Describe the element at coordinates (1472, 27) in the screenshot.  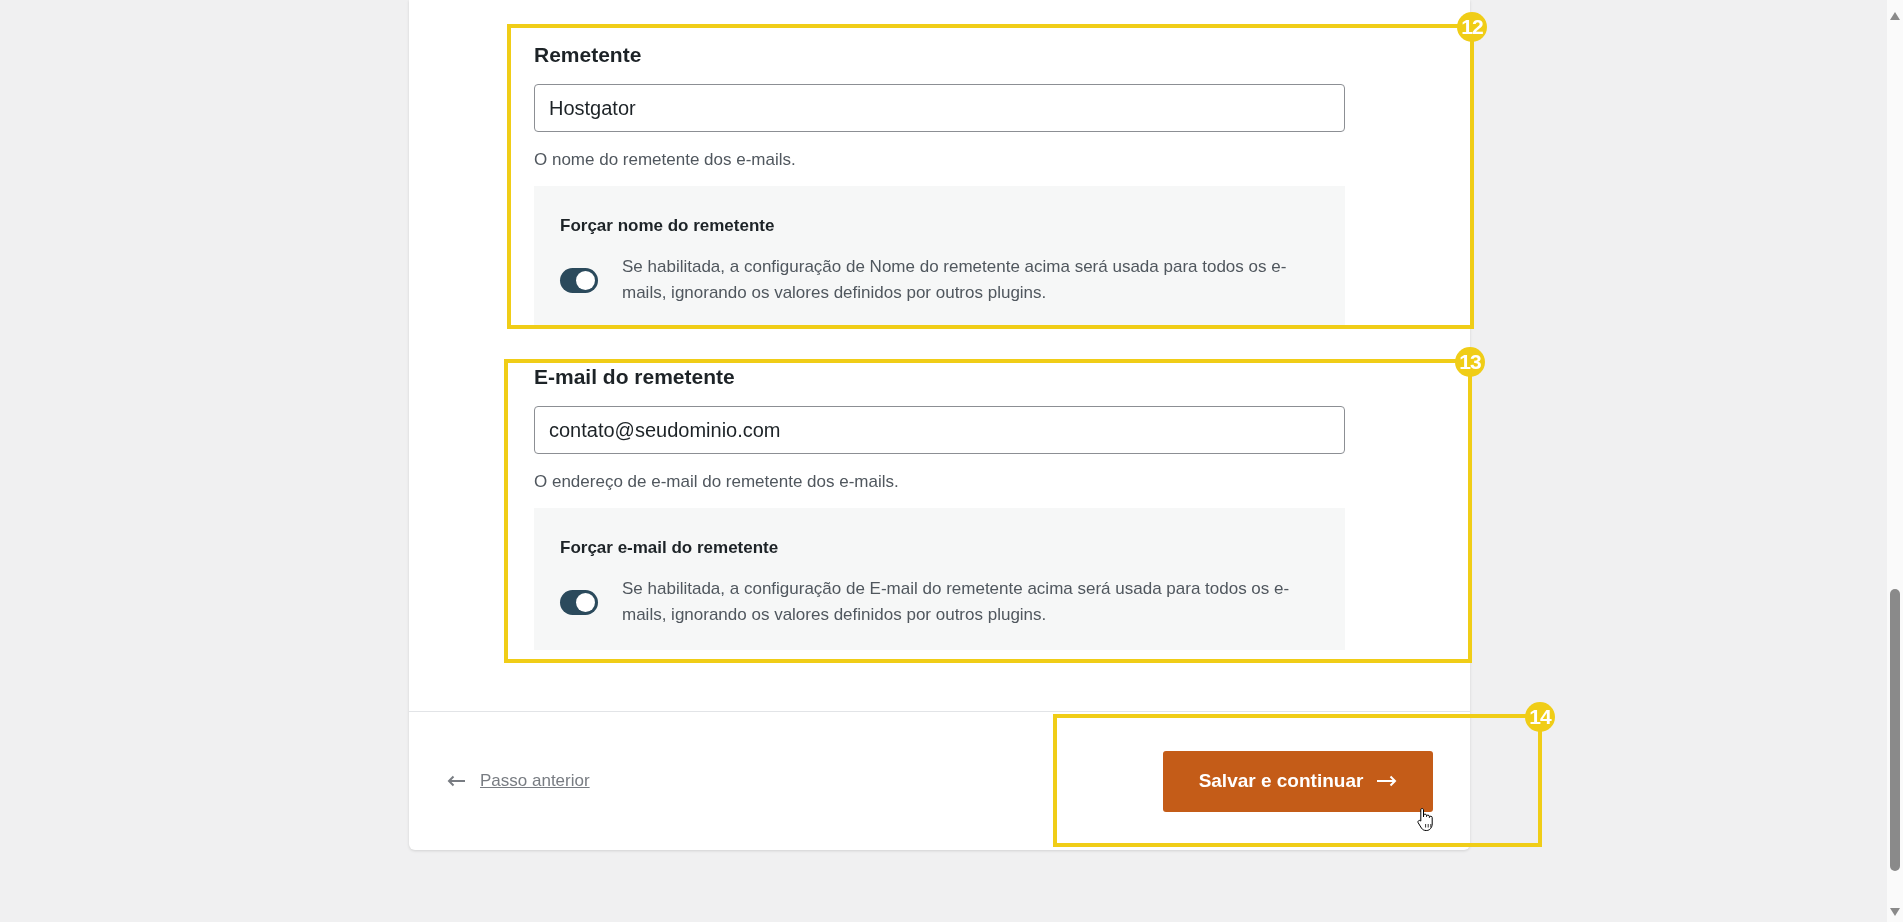
I see `step-badge: 12` at that location.